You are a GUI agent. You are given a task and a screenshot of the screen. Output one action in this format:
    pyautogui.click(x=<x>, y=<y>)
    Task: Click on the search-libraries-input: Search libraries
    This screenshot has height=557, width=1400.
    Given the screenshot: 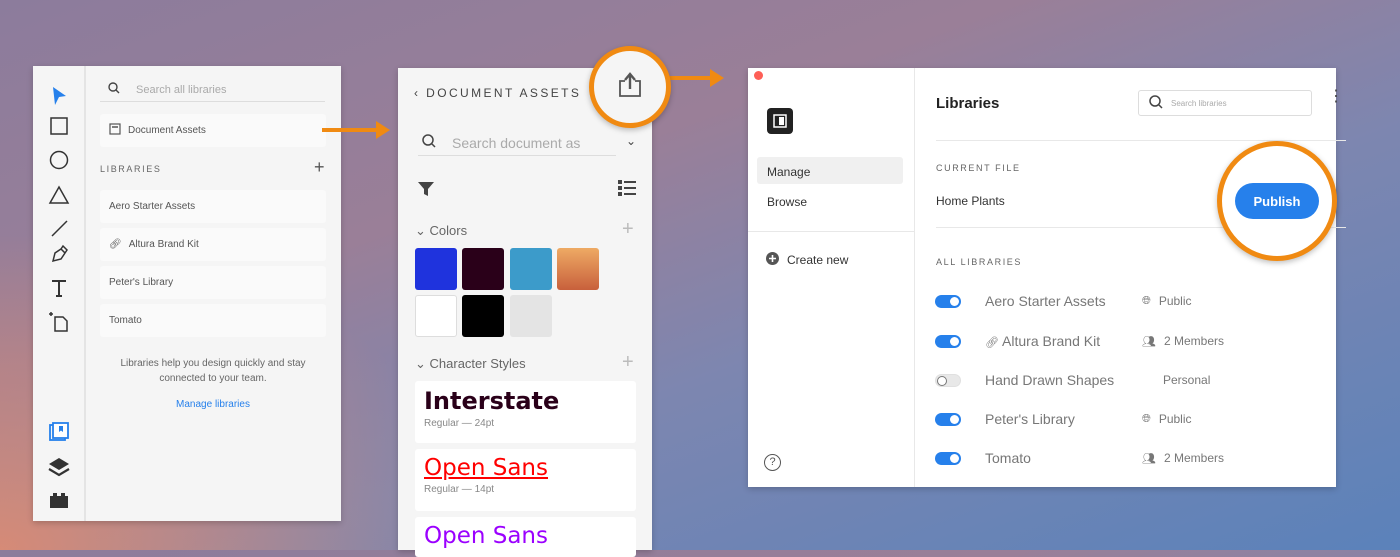 What is the action you would take?
    pyautogui.click(x=1225, y=103)
    